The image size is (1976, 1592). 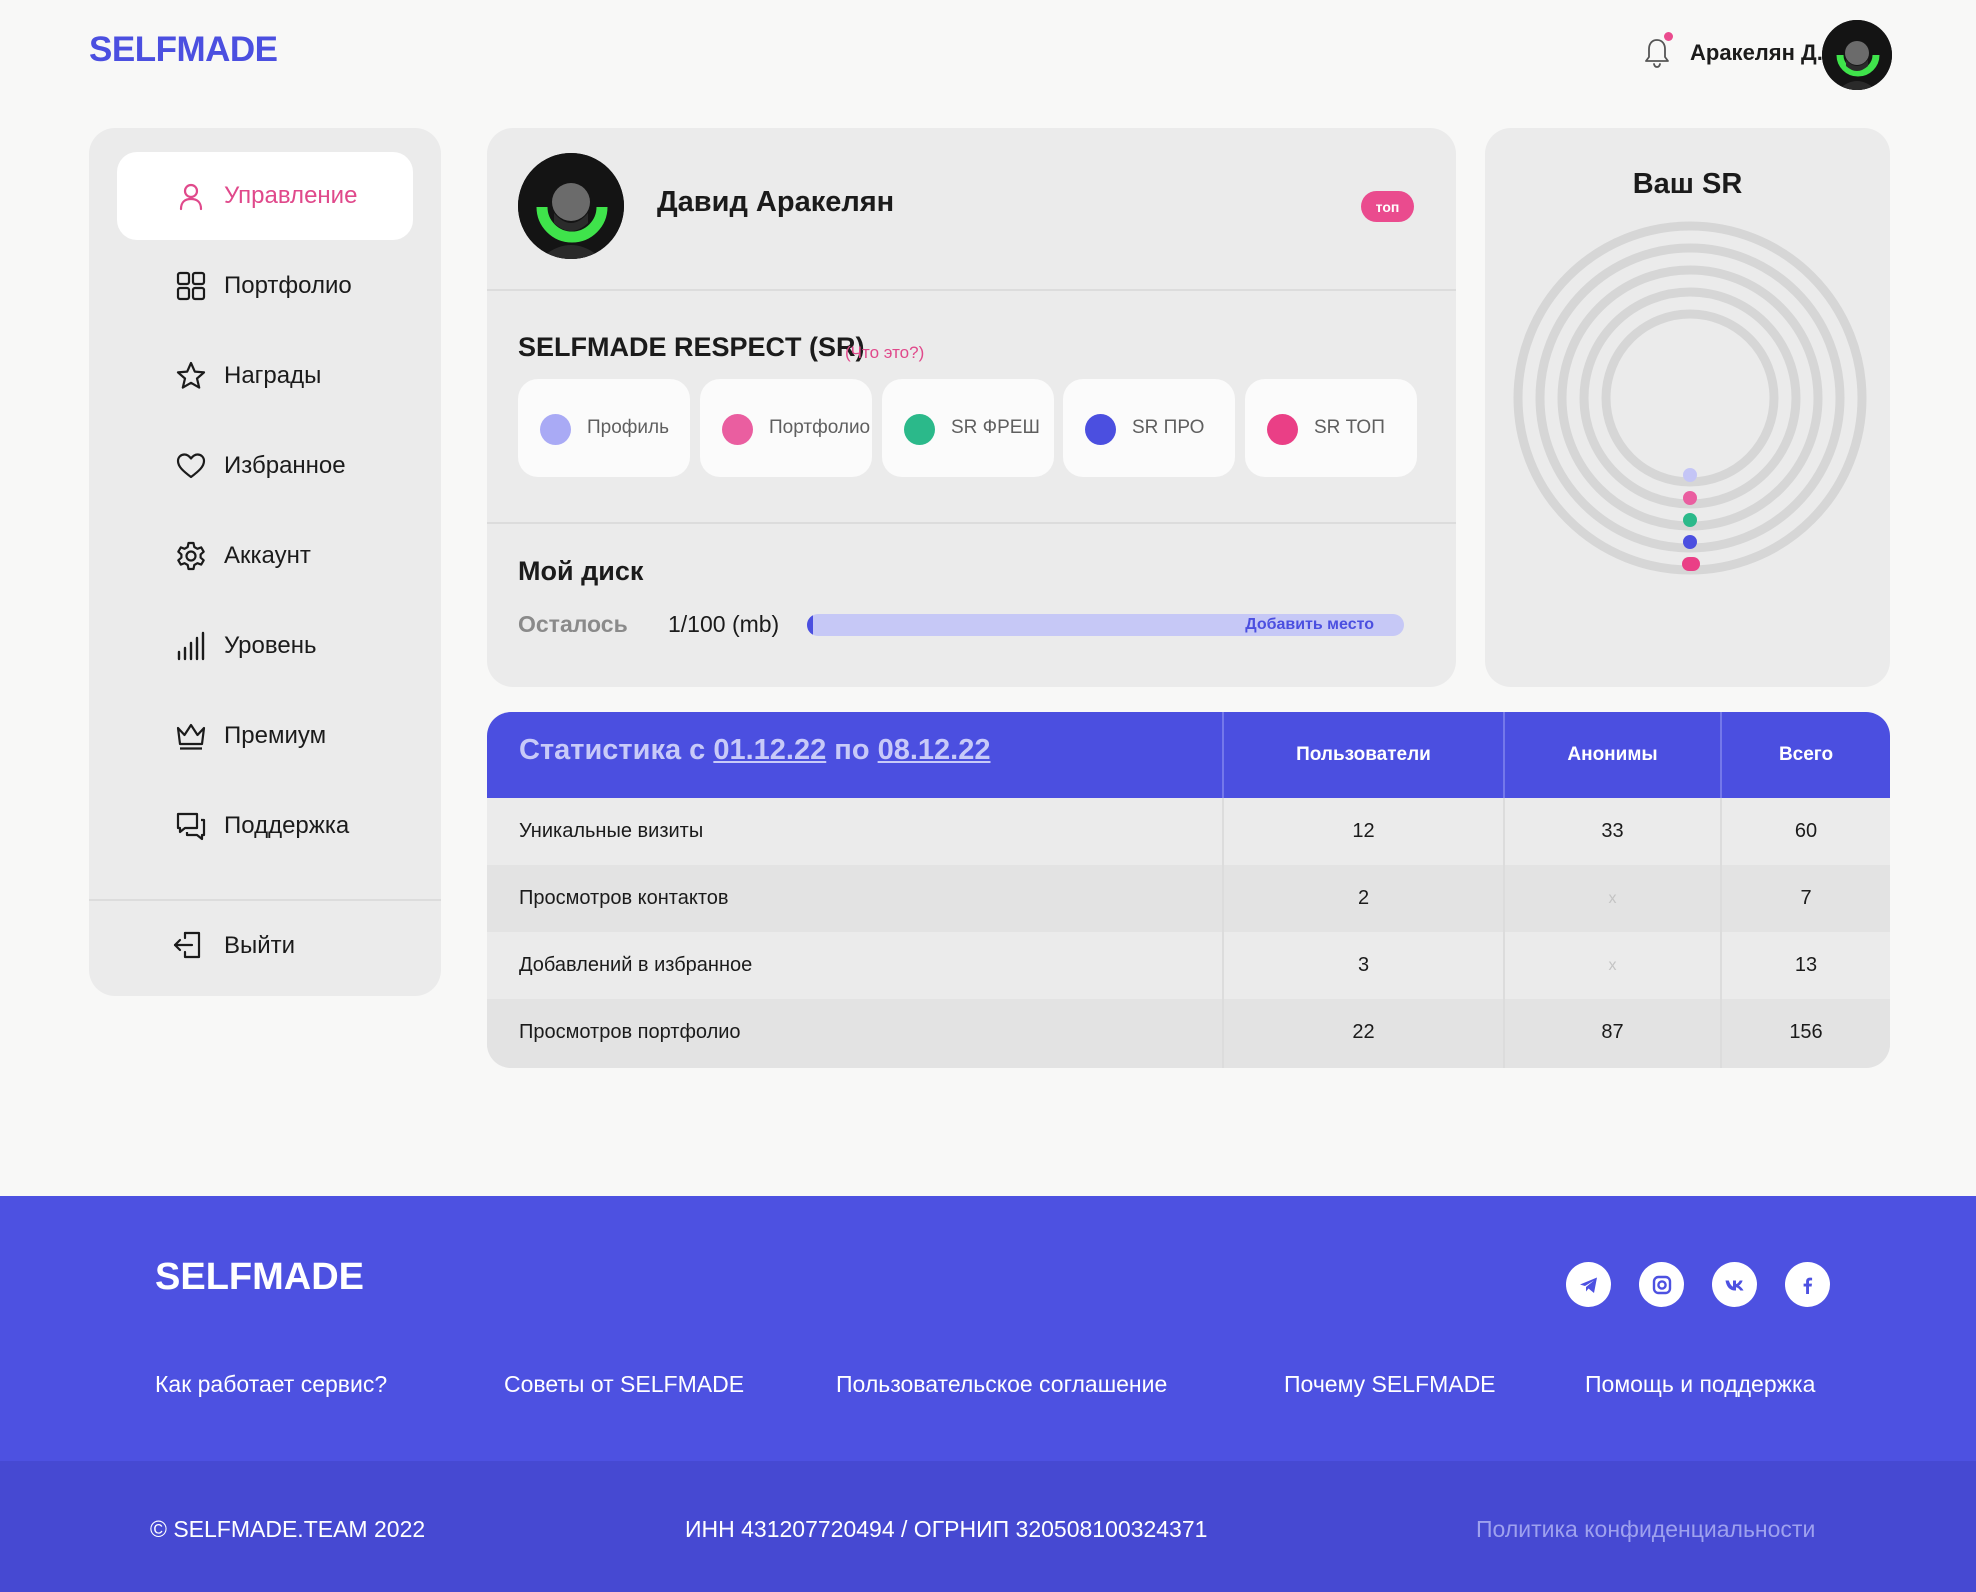 I want to click on user-name: Аракелян Д., so click(x=1756, y=53).